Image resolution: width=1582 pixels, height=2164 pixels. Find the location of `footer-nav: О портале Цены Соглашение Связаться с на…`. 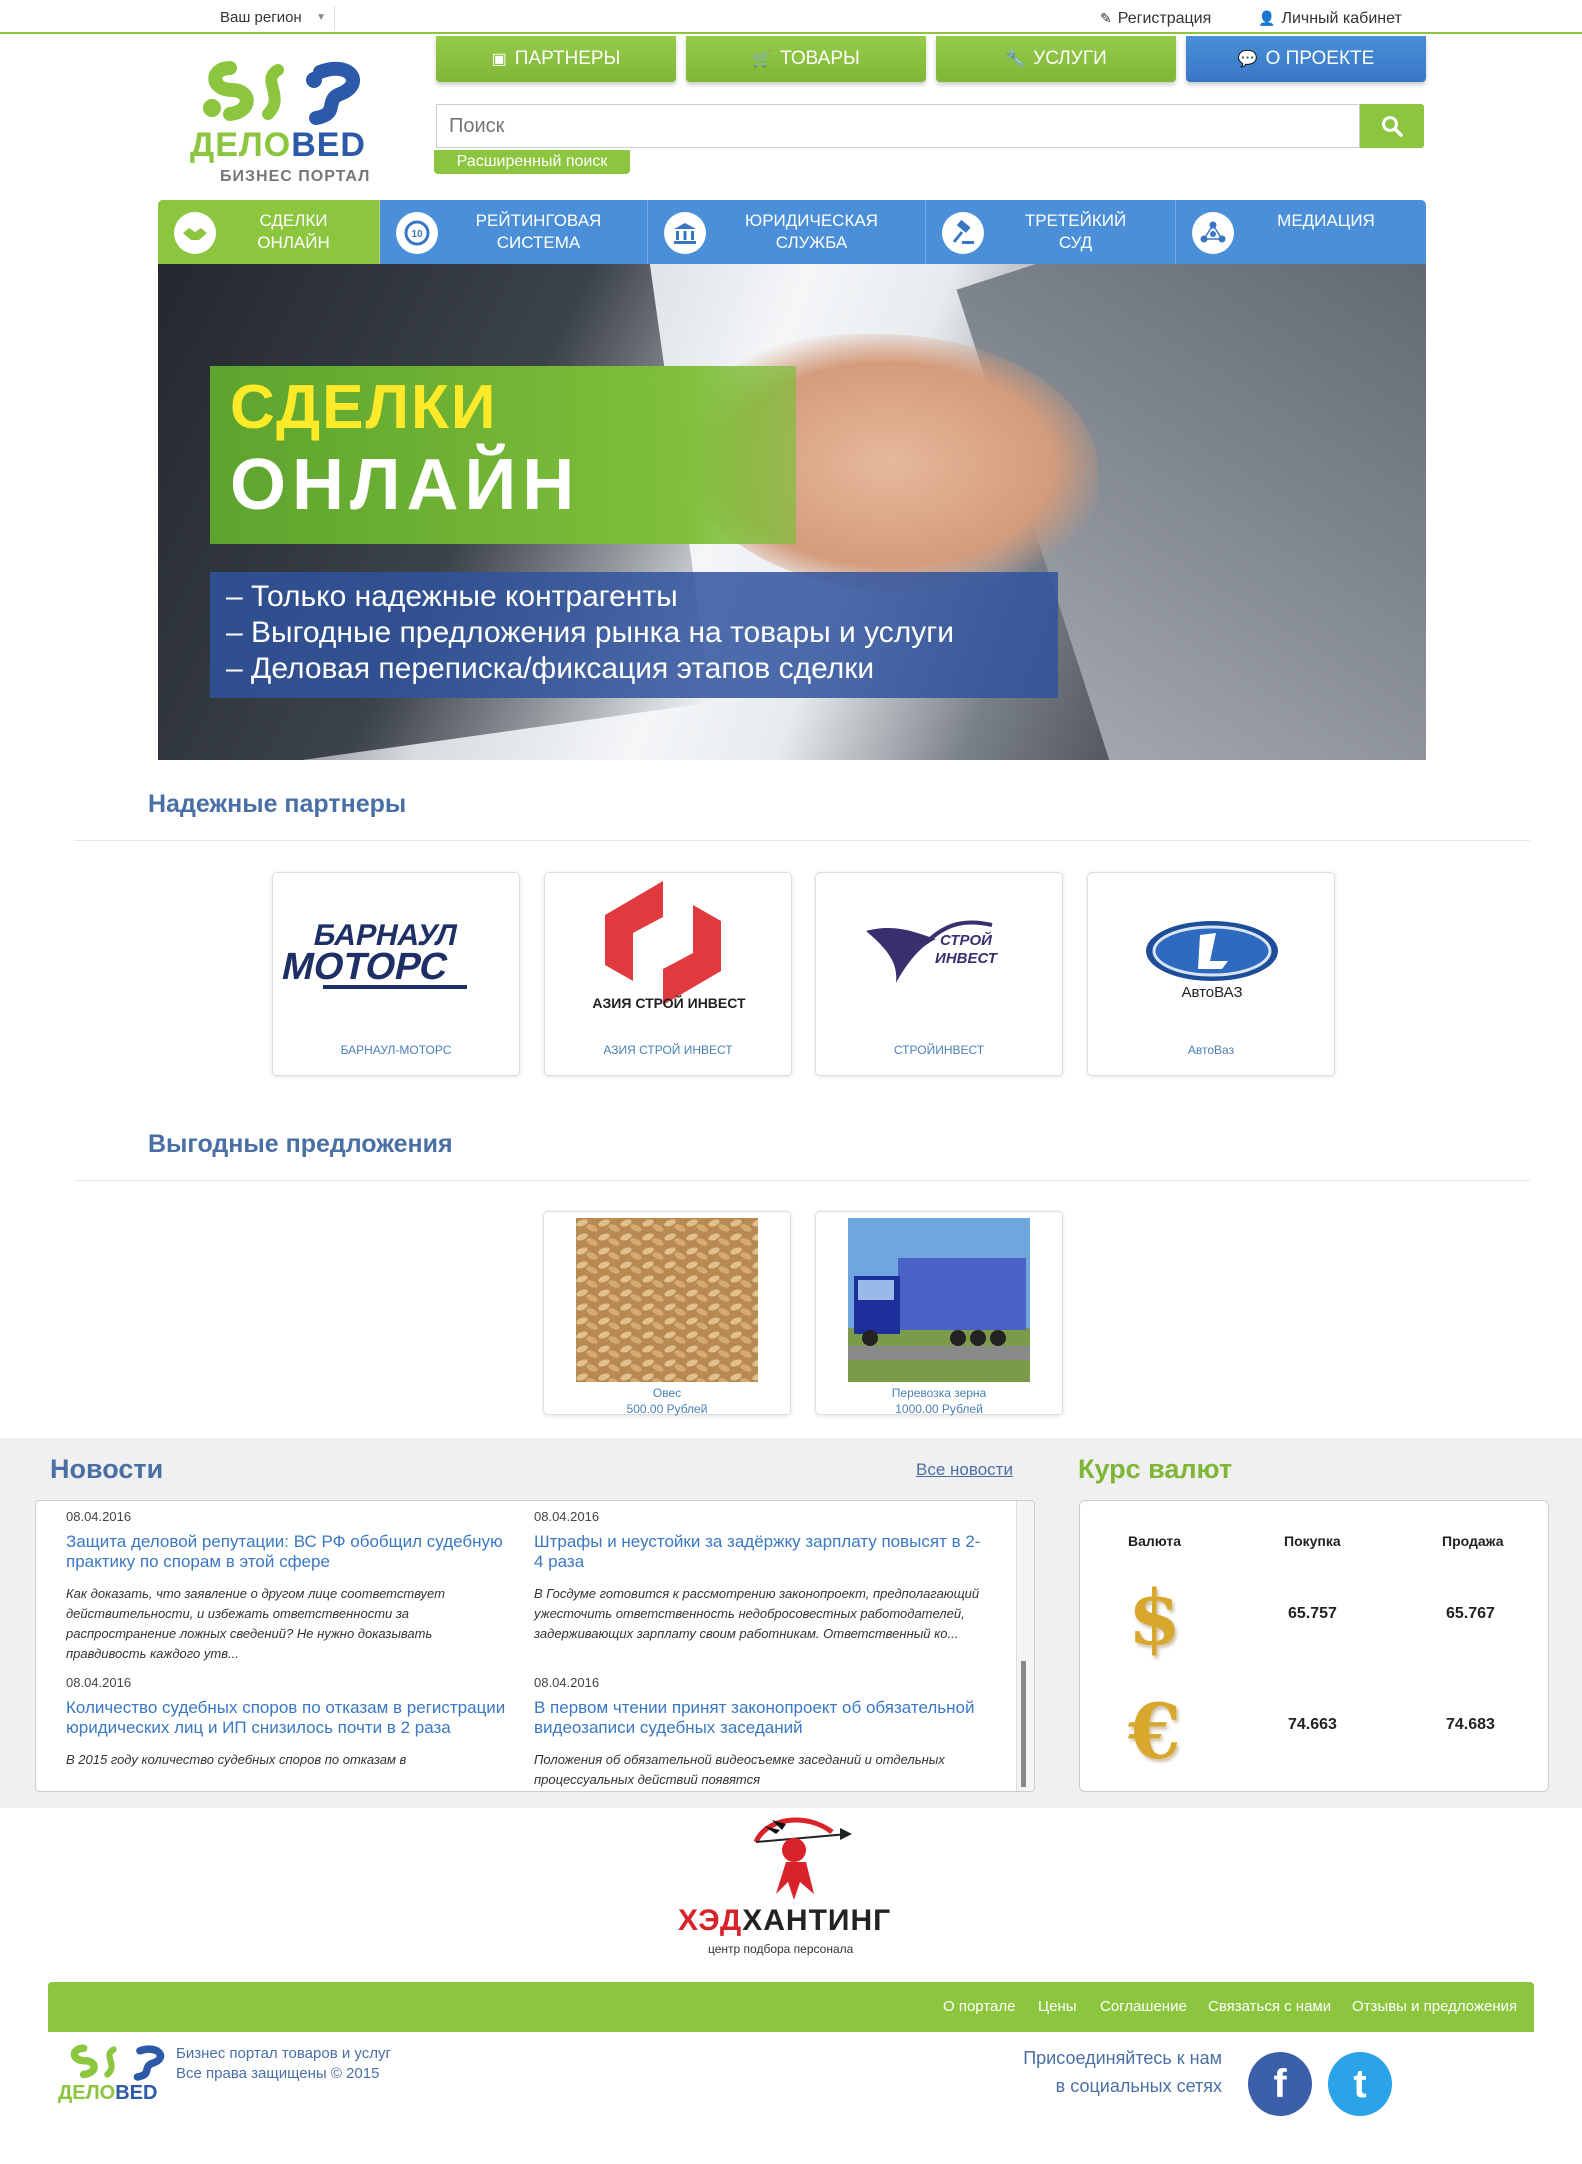

footer-nav: О портале Цены Соглашение Связаться с на… is located at coordinates (791, 2007).